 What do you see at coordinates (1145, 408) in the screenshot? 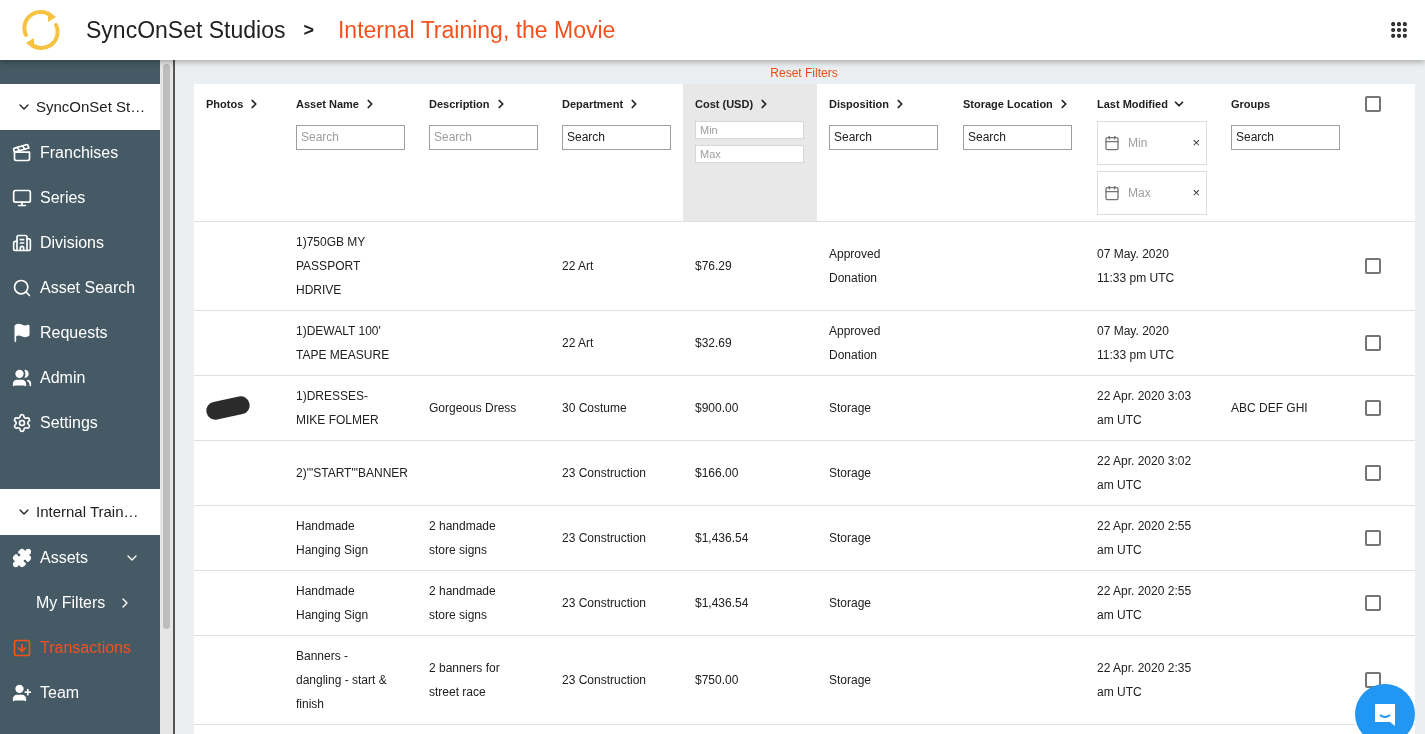
I see `table-cell-text: 22 Apr. 2020 3:03 am UTC` at bounding box center [1145, 408].